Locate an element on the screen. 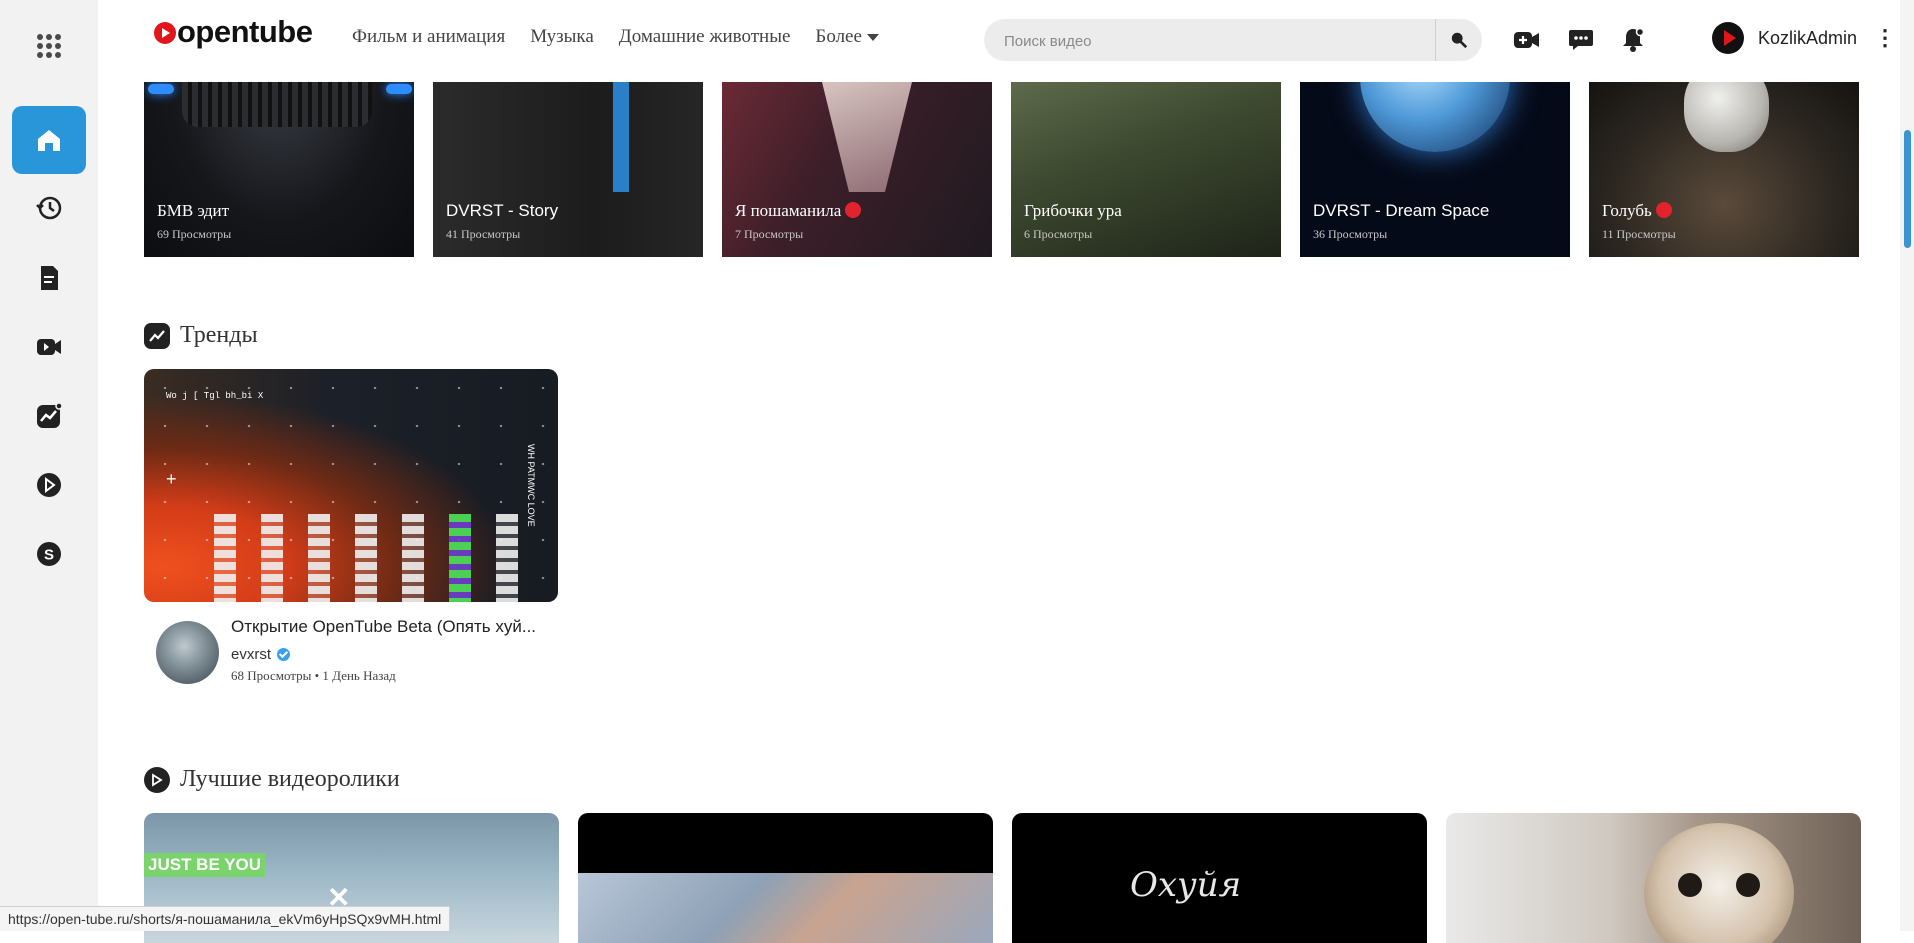 The height and width of the screenshot is (943, 1914). thumb-image is located at coordinates (785, 908).